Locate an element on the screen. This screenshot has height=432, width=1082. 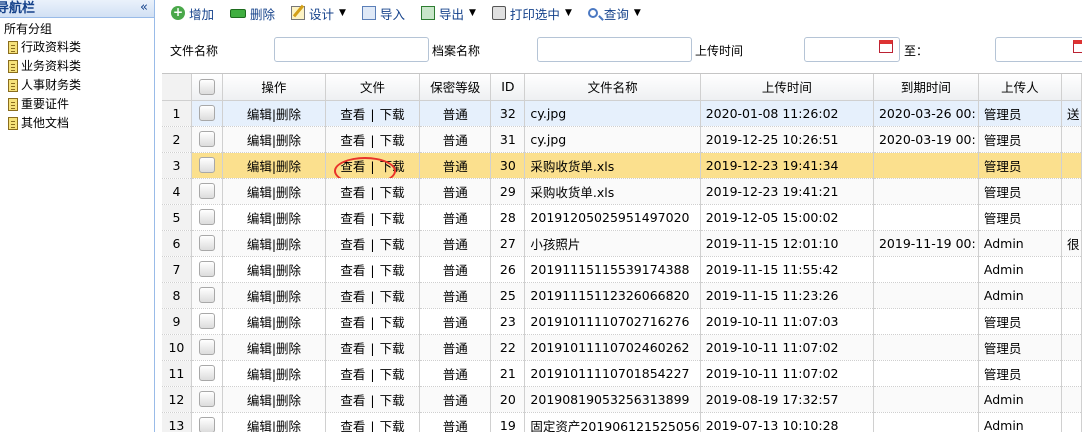
export-button: 导出 ▼ is located at coordinates (448, 13).